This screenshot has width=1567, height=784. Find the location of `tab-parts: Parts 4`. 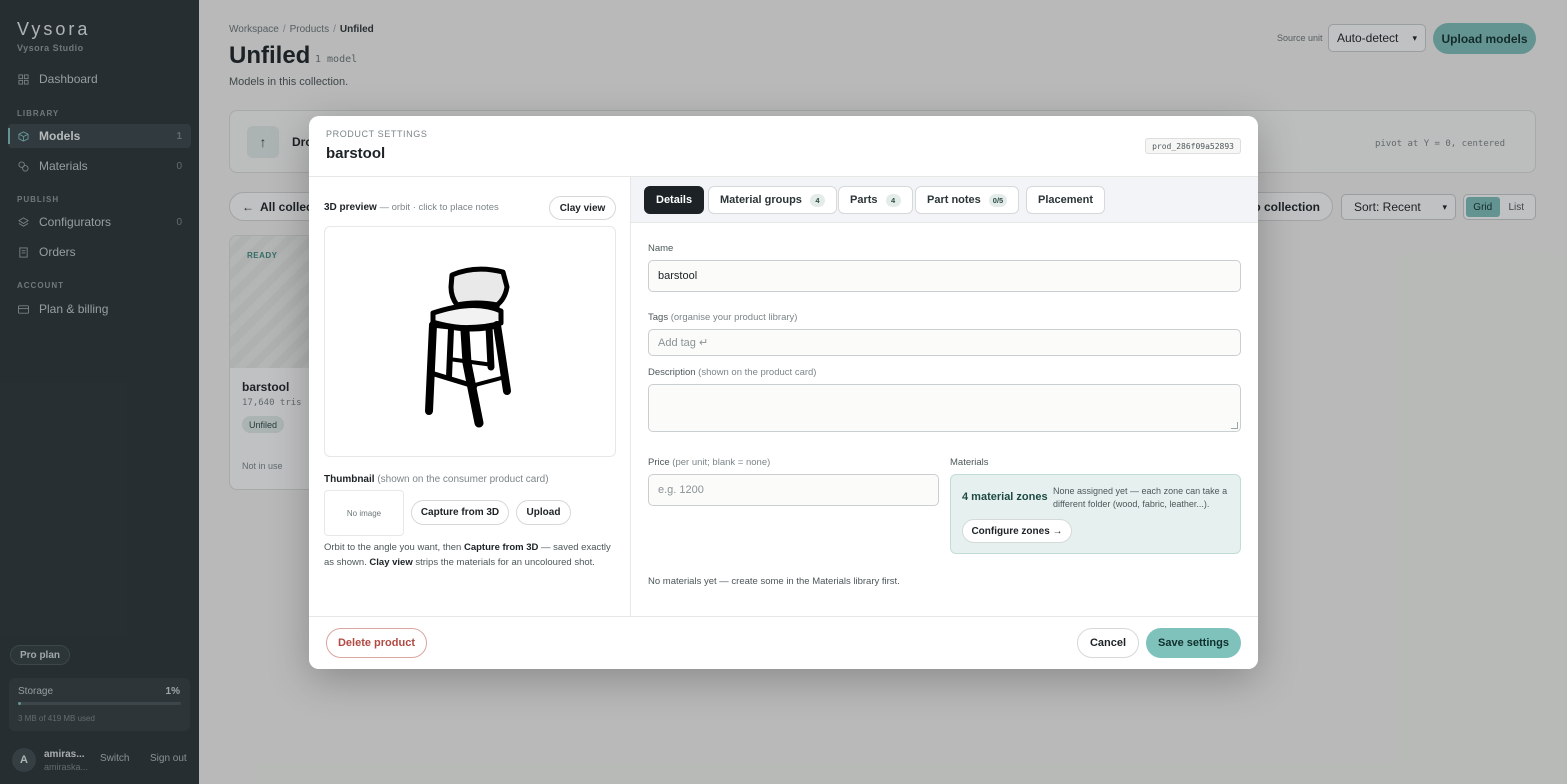

tab-parts: Parts 4 is located at coordinates (875, 200).